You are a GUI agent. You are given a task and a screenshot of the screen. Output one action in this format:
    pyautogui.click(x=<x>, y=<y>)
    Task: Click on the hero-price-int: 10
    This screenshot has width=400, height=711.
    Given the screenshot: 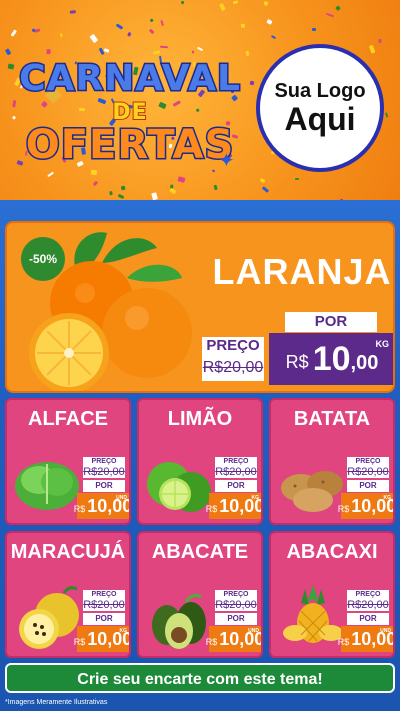 What is the action you would take?
    pyautogui.click(x=331, y=359)
    